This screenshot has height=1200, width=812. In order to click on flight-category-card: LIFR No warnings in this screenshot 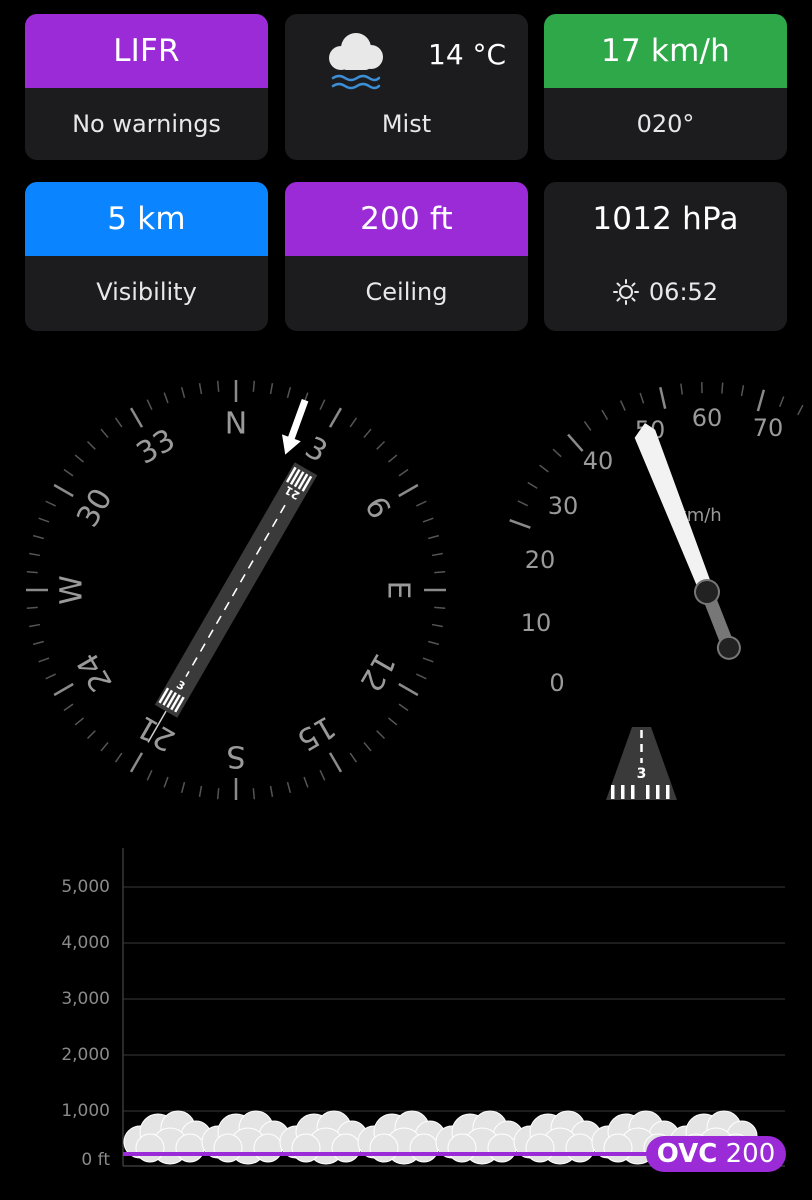, I will do `click(146, 87)`.